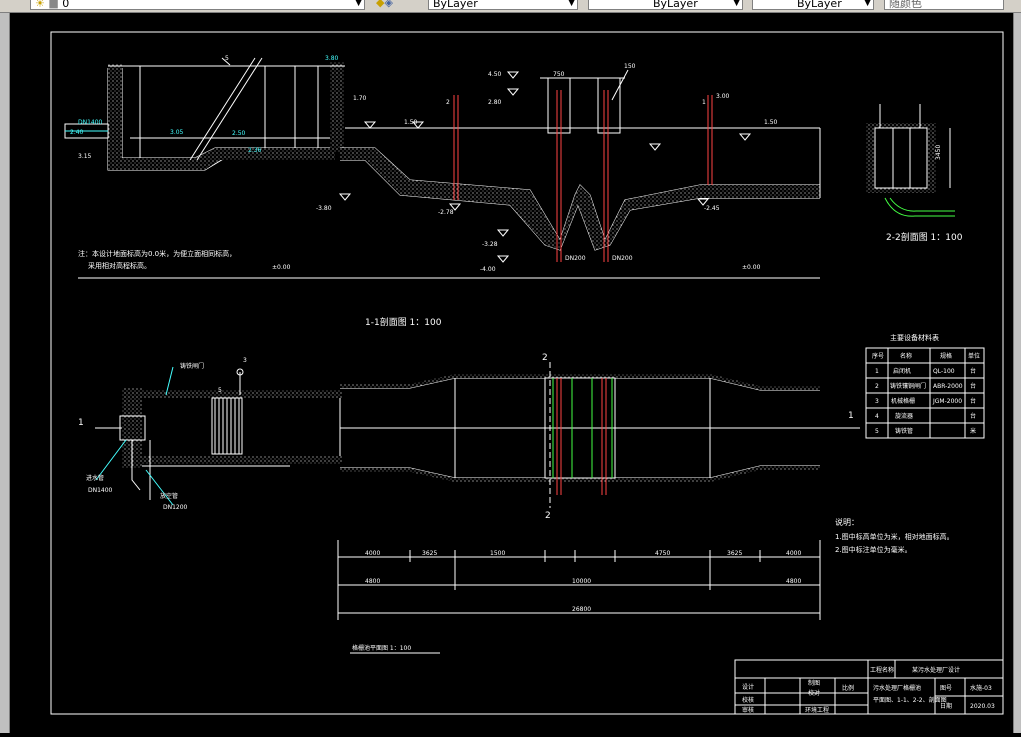  Describe the element at coordinates (255, 150) in the screenshot. I see `el-236-label: 2.36` at that location.